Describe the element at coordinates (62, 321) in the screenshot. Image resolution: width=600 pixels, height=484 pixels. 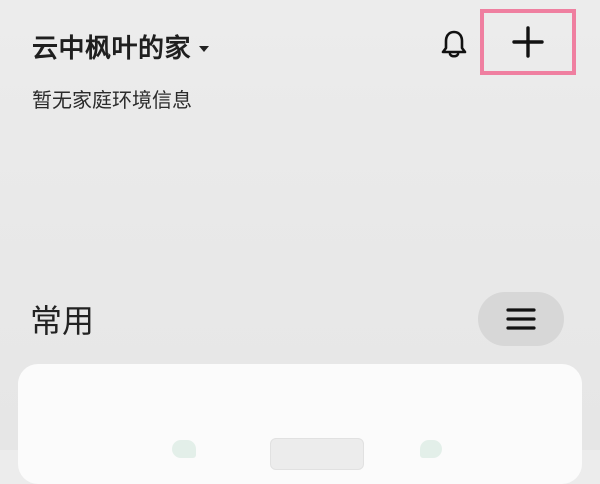
I see `section-title-common: 常用` at that location.